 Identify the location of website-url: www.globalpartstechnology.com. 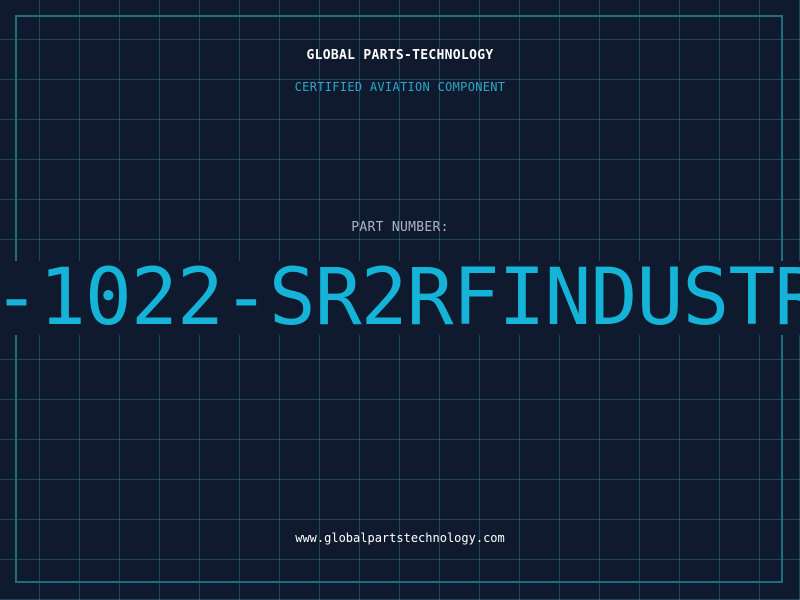
(400, 538).